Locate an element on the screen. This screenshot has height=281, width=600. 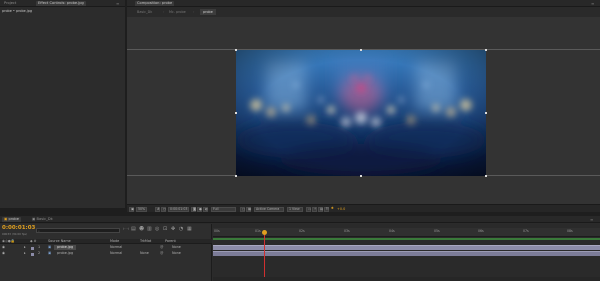
frame-info: 00033 (30.00 fps) is located at coordinates (15, 234).